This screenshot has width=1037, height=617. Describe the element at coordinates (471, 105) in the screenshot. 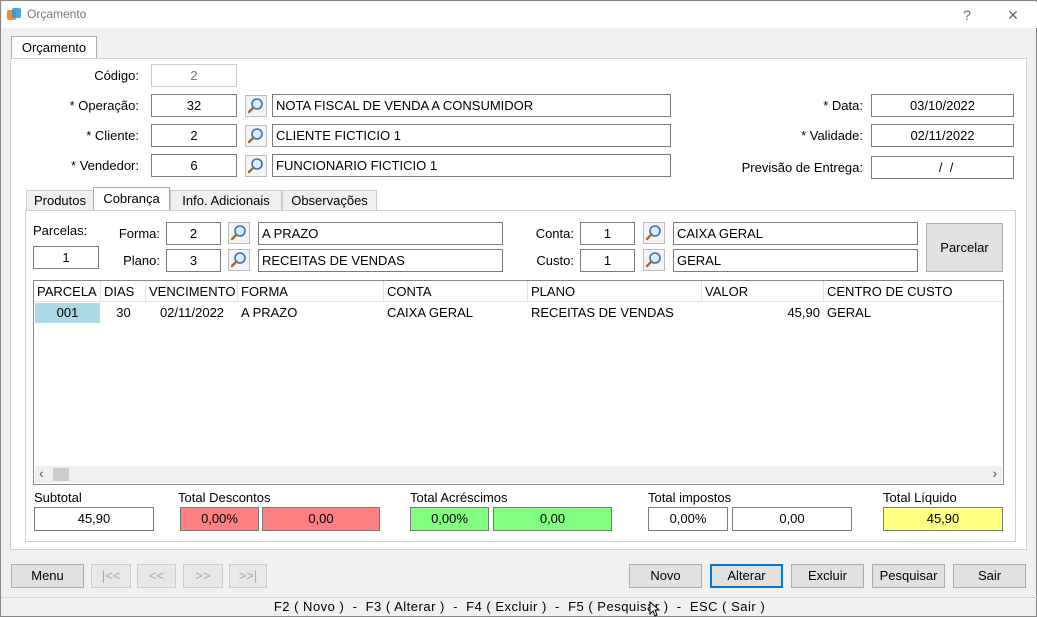

I see `operacao-desc-field: NOTA FISCAL DE VENDA A CONSUMIDOR` at that location.